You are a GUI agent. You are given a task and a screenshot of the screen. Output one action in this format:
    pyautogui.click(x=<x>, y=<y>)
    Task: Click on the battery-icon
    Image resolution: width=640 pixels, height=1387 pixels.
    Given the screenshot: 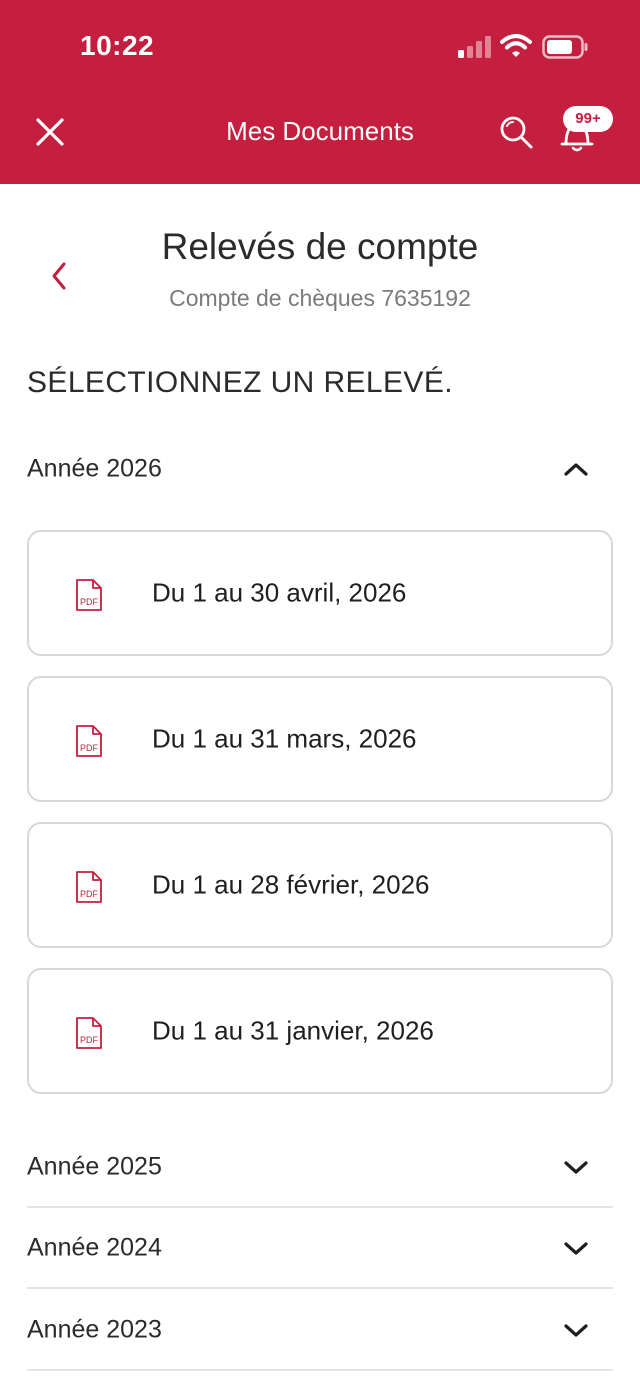 What is the action you would take?
    pyautogui.click(x=565, y=47)
    